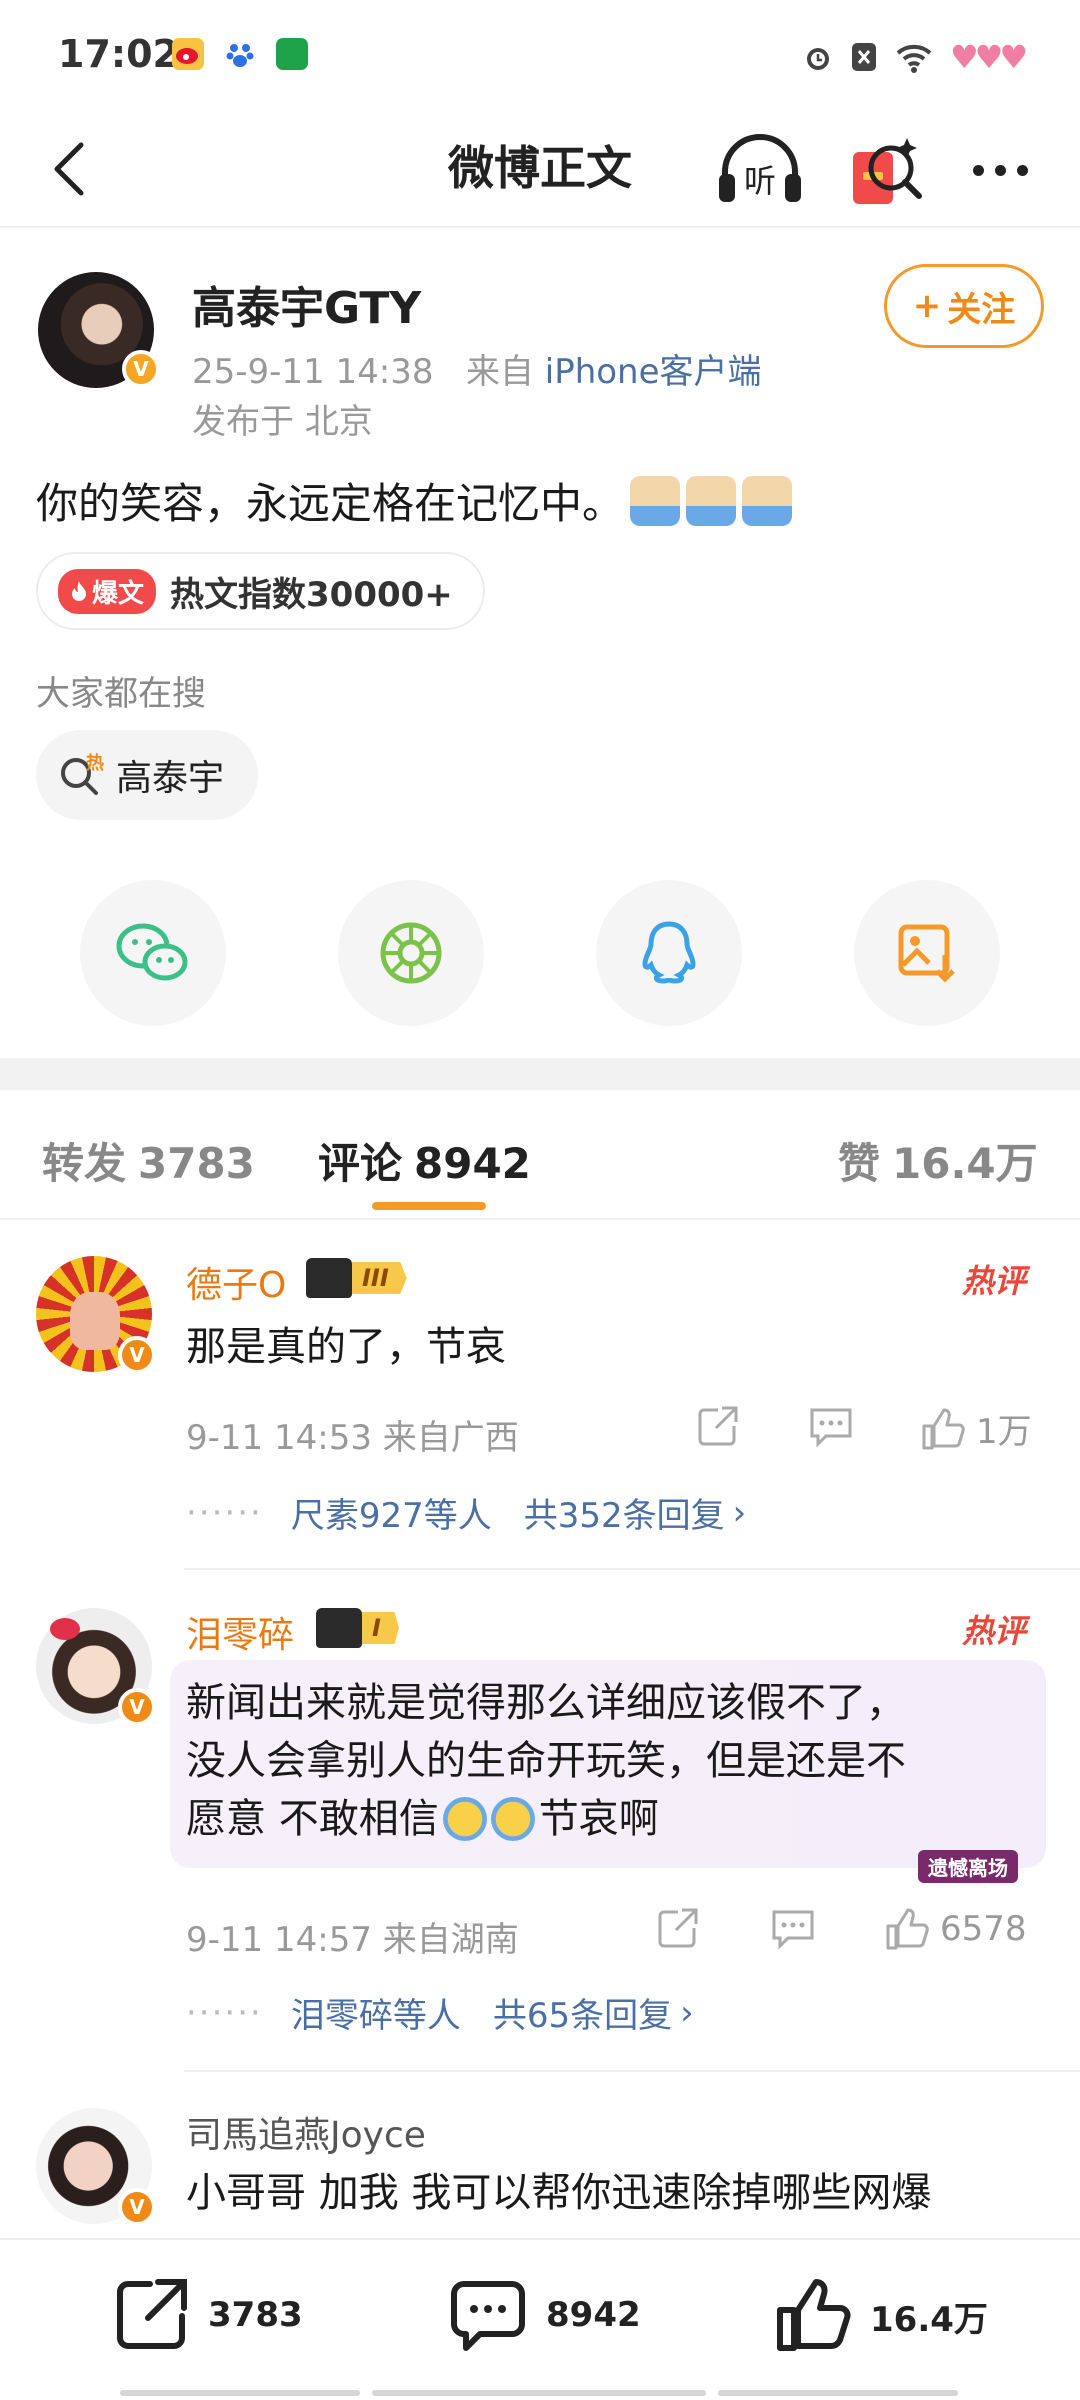 Image resolution: width=1080 pixels, height=2400 pixels. What do you see at coordinates (236, 1282) in the screenshot?
I see `commenter-name: 德子O` at bounding box center [236, 1282].